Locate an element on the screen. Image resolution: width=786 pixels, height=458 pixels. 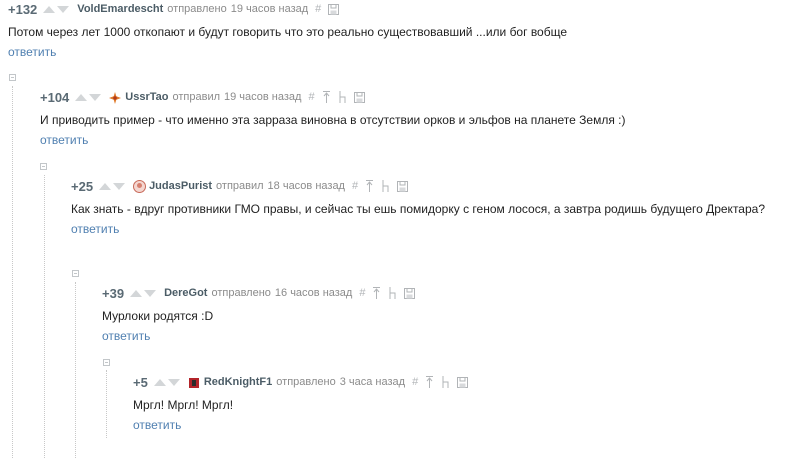
rating-value: +132 is located at coordinates (23, 9).